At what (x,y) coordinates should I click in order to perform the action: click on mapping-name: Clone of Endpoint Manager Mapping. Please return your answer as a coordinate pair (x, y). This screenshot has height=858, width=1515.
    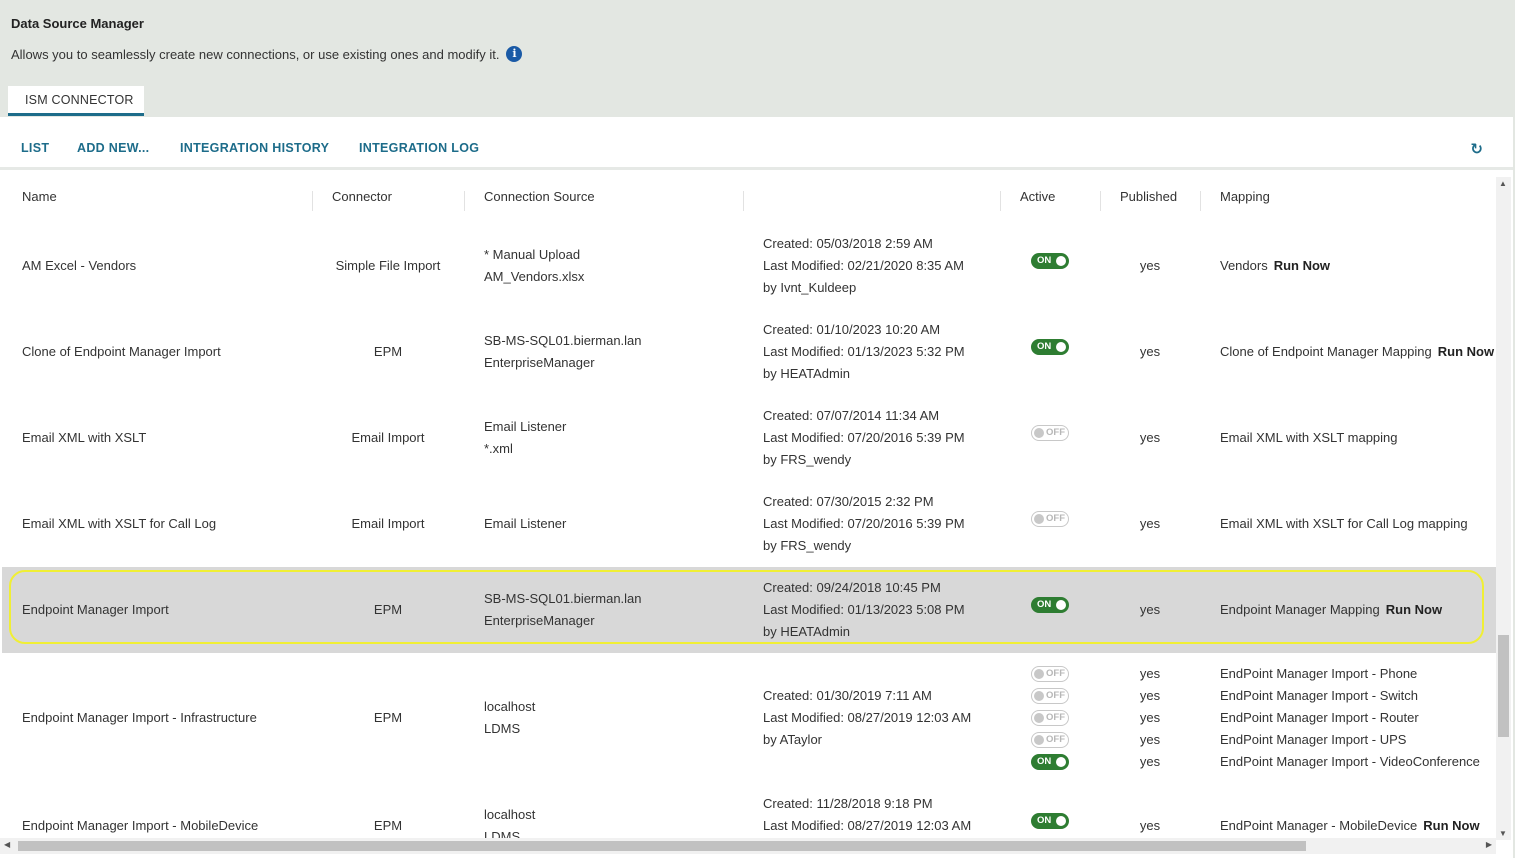
    Looking at the image, I should click on (1326, 351).